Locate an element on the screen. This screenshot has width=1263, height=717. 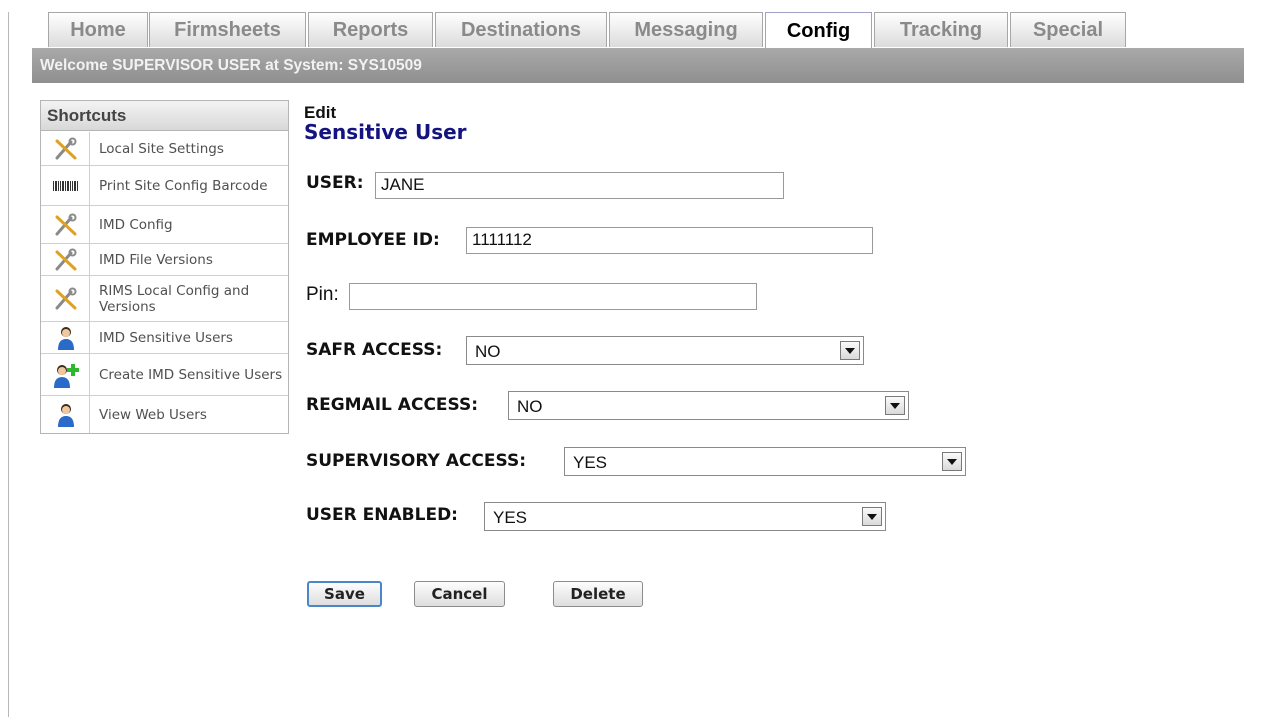
shortcut-rims-local-config: RIMS Local Config and Versions is located at coordinates (164, 299).